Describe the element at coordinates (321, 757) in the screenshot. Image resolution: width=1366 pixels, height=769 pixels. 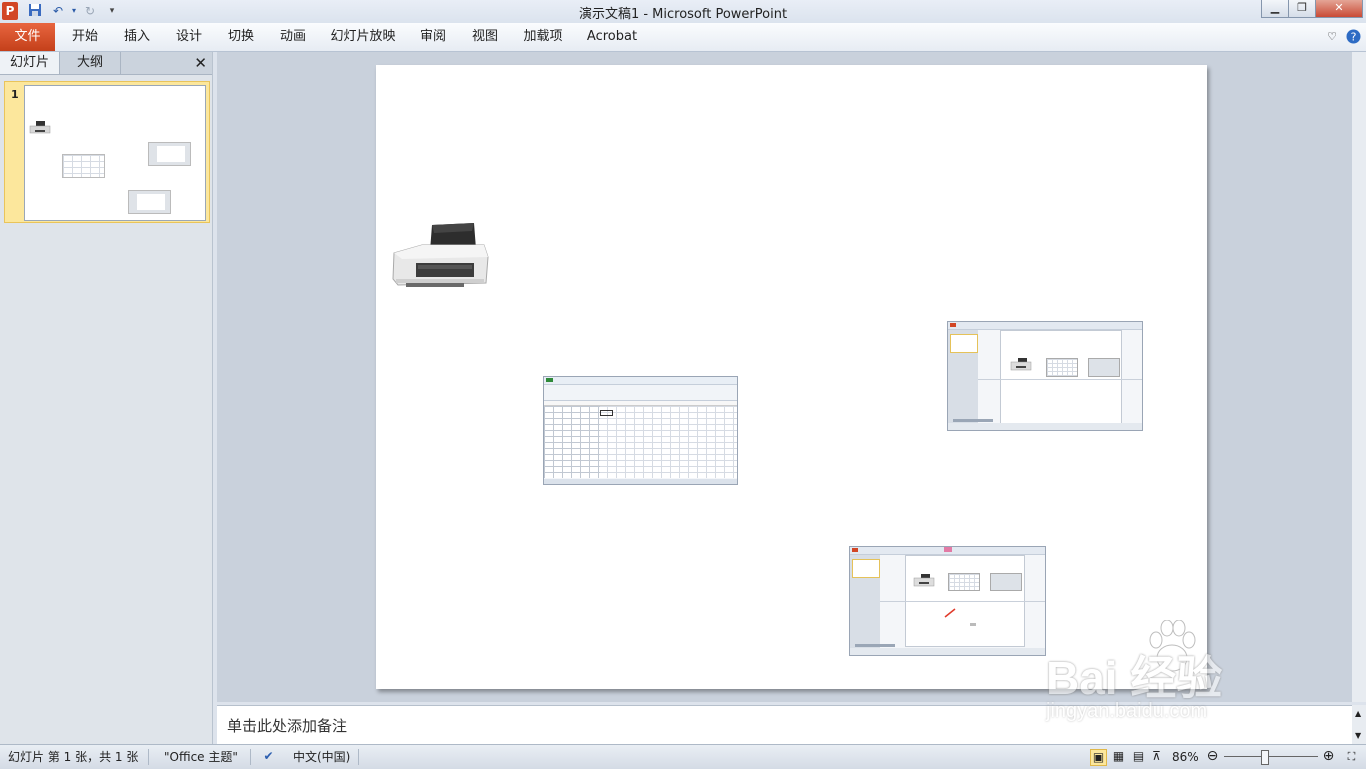
I see `language-status: 中文(中国)` at that location.